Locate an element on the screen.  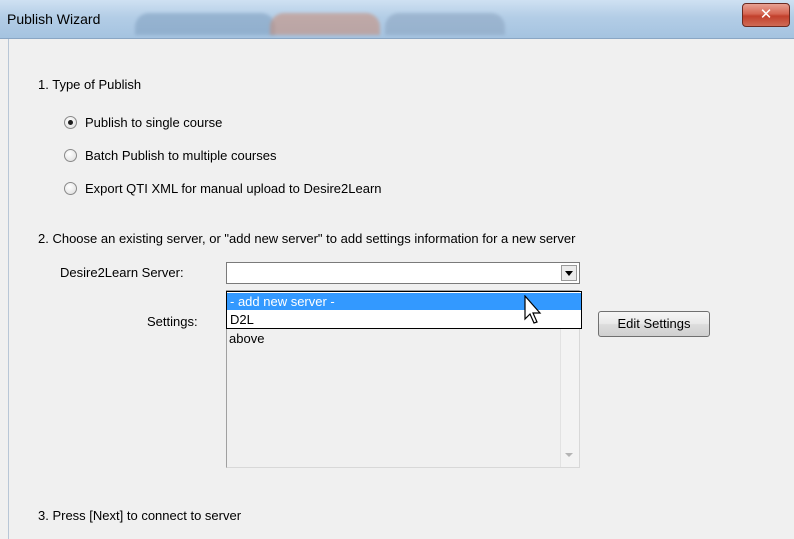
section-3-heading: 3. Press [Next] to connect to server is located at coordinates (140, 515).